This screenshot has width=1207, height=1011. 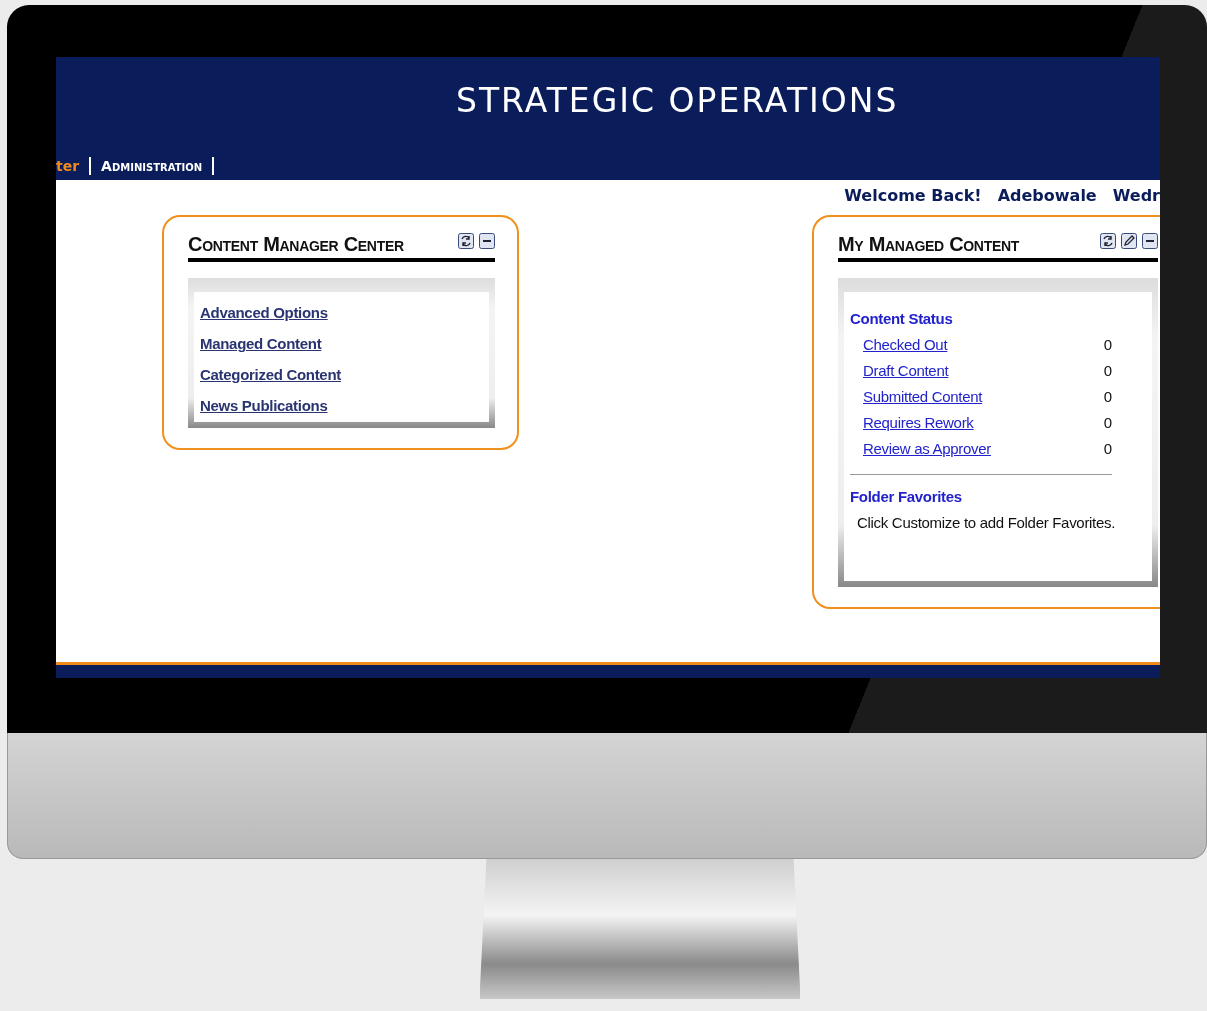 What do you see at coordinates (905, 344) in the screenshot?
I see `status-link: Checked Out` at bounding box center [905, 344].